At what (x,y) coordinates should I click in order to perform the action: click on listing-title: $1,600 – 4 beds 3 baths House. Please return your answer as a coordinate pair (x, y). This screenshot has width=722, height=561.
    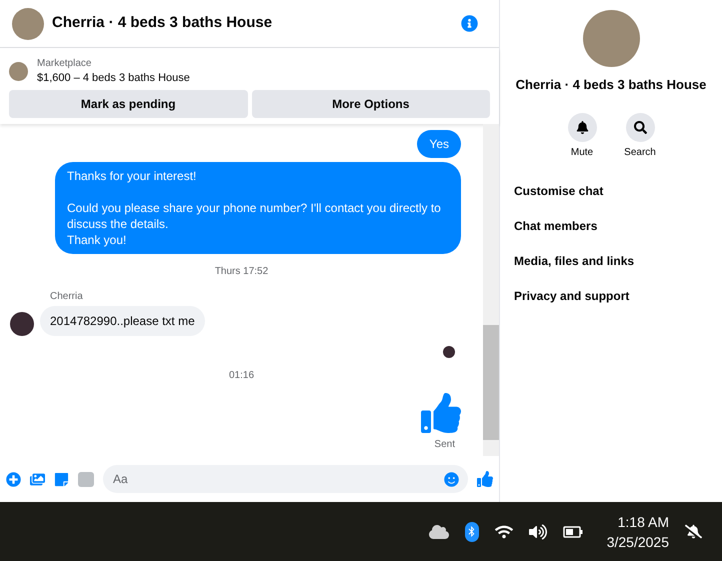
    Looking at the image, I should click on (113, 78).